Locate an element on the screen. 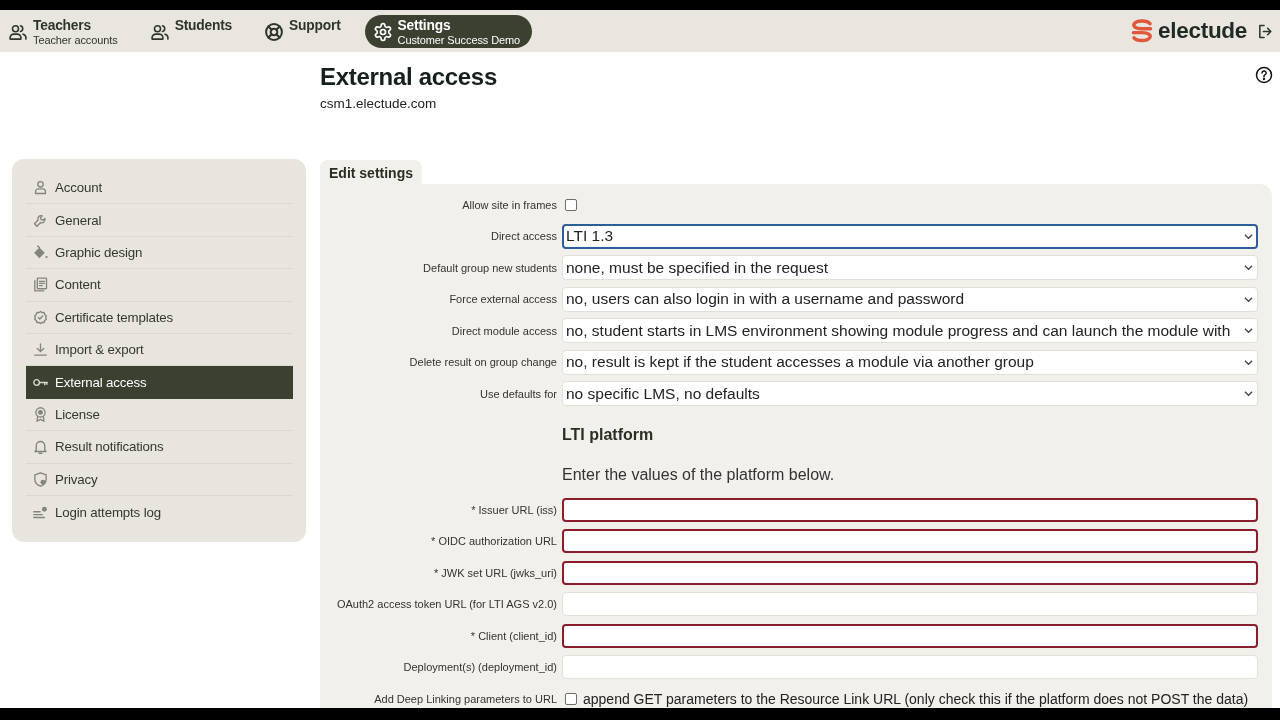 This screenshot has height=720, width=1280. sidebar-item: Privacy is located at coordinates (159, 479).